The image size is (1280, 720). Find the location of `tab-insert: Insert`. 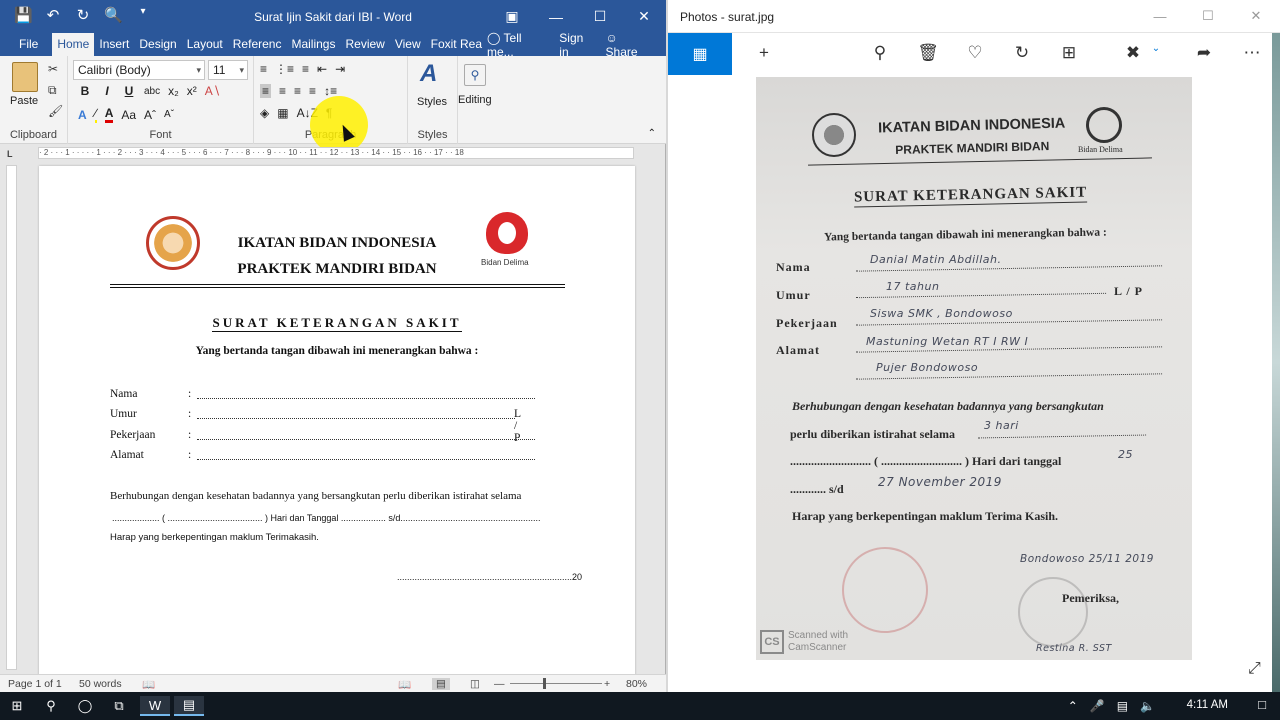

tab-insert: Insert is located at coordinates (114, 44).